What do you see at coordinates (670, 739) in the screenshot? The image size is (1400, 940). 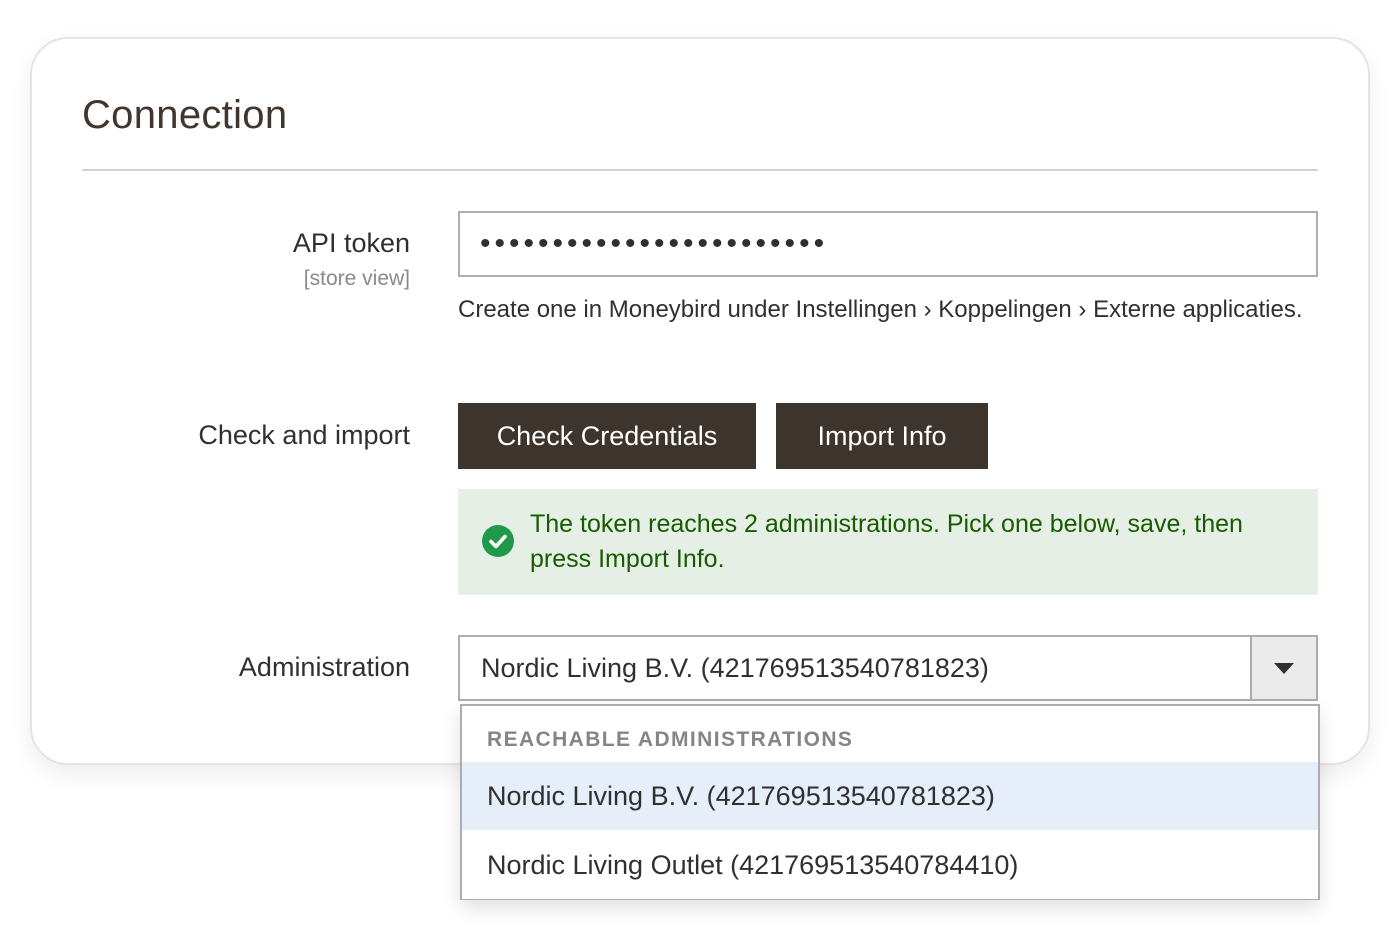 I see `dropdown-group-header: REACHABLE ADMINISTRATIONS` at bounding box center [670, 739].